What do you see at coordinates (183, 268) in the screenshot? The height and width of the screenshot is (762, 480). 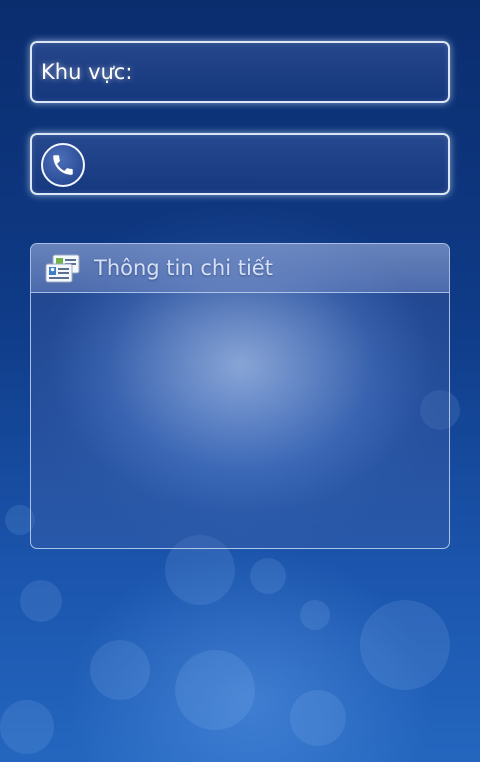 I see `detail-panel-title: Thông tin chi tiết` at bounding box center [183, 268].